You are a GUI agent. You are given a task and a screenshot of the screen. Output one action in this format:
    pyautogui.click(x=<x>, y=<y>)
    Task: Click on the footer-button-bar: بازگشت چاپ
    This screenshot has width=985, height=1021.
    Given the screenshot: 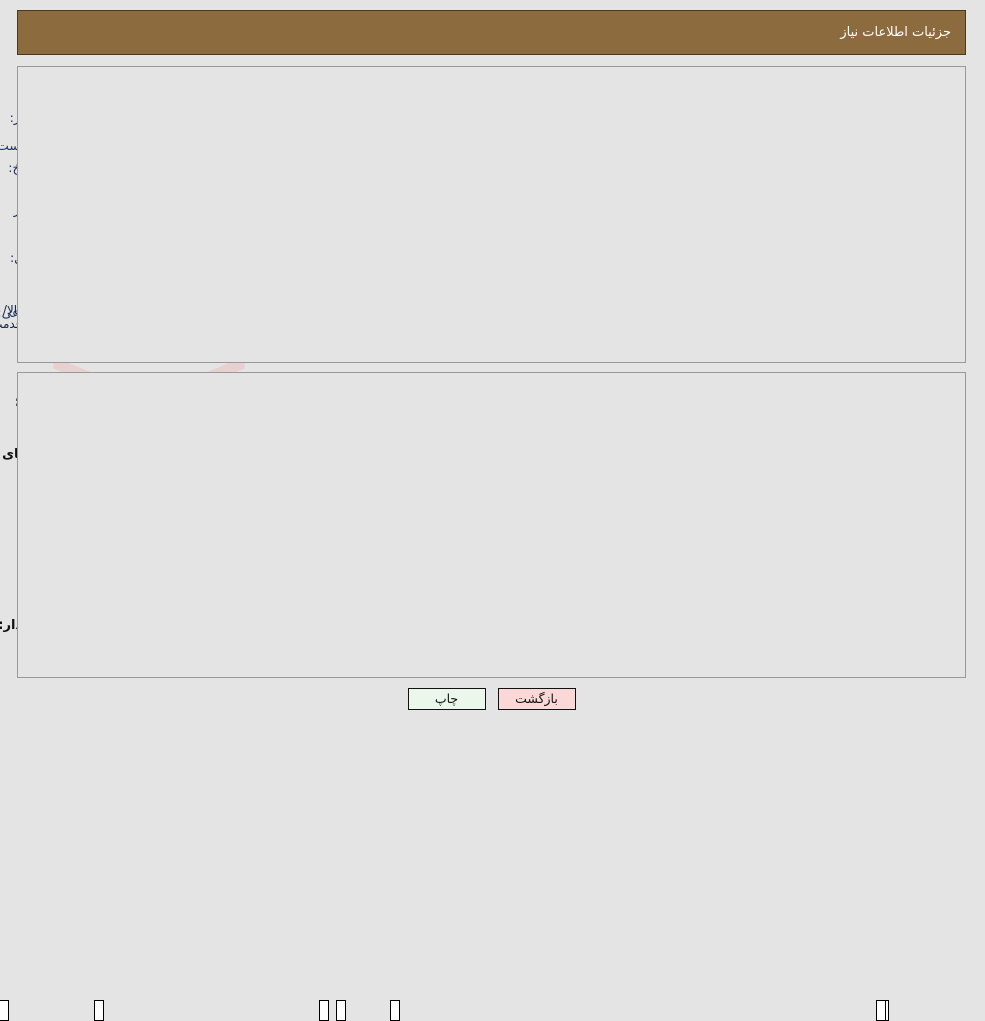 What is the action you would take?
    pyautogui.click(x=492, y=699)
    